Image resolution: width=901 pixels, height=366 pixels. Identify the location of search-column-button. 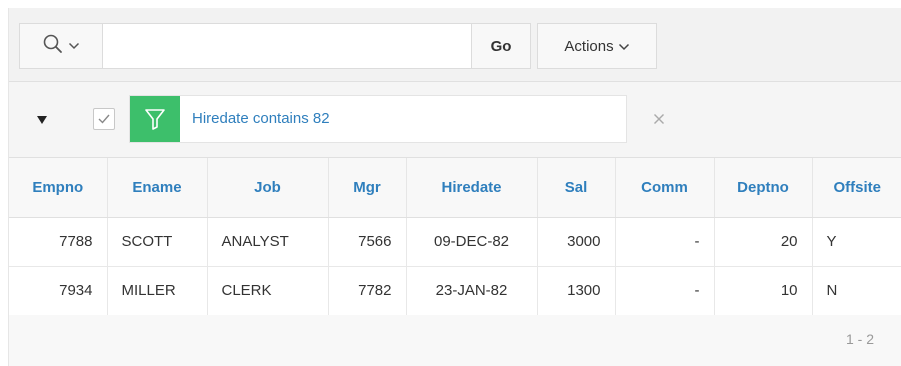
(61, 46).